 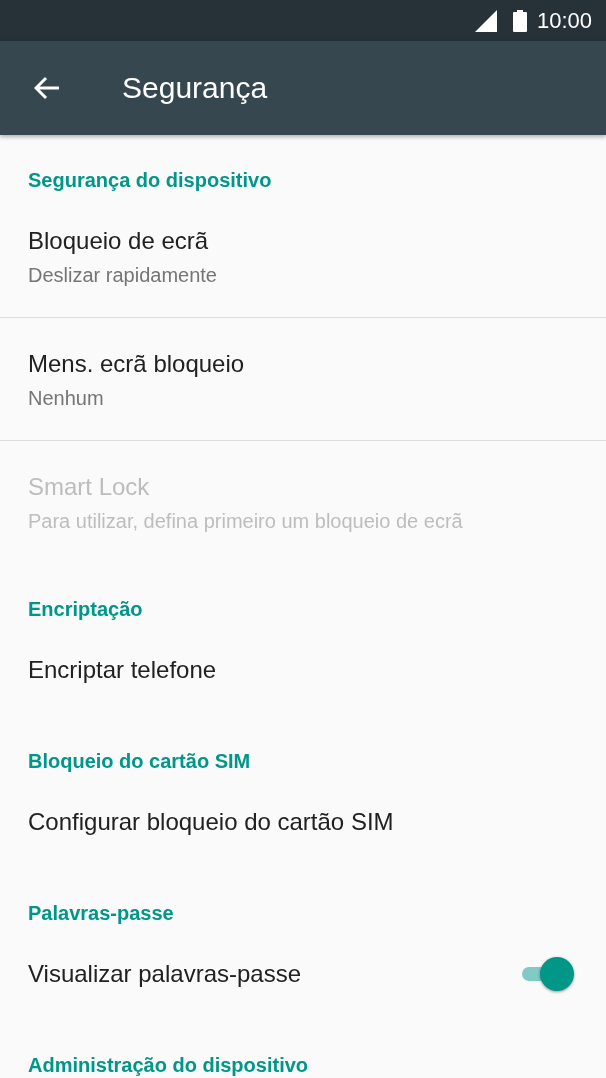 I want to click on settings-item: Visualizar palavras-passe, so click(x=303, y=974).